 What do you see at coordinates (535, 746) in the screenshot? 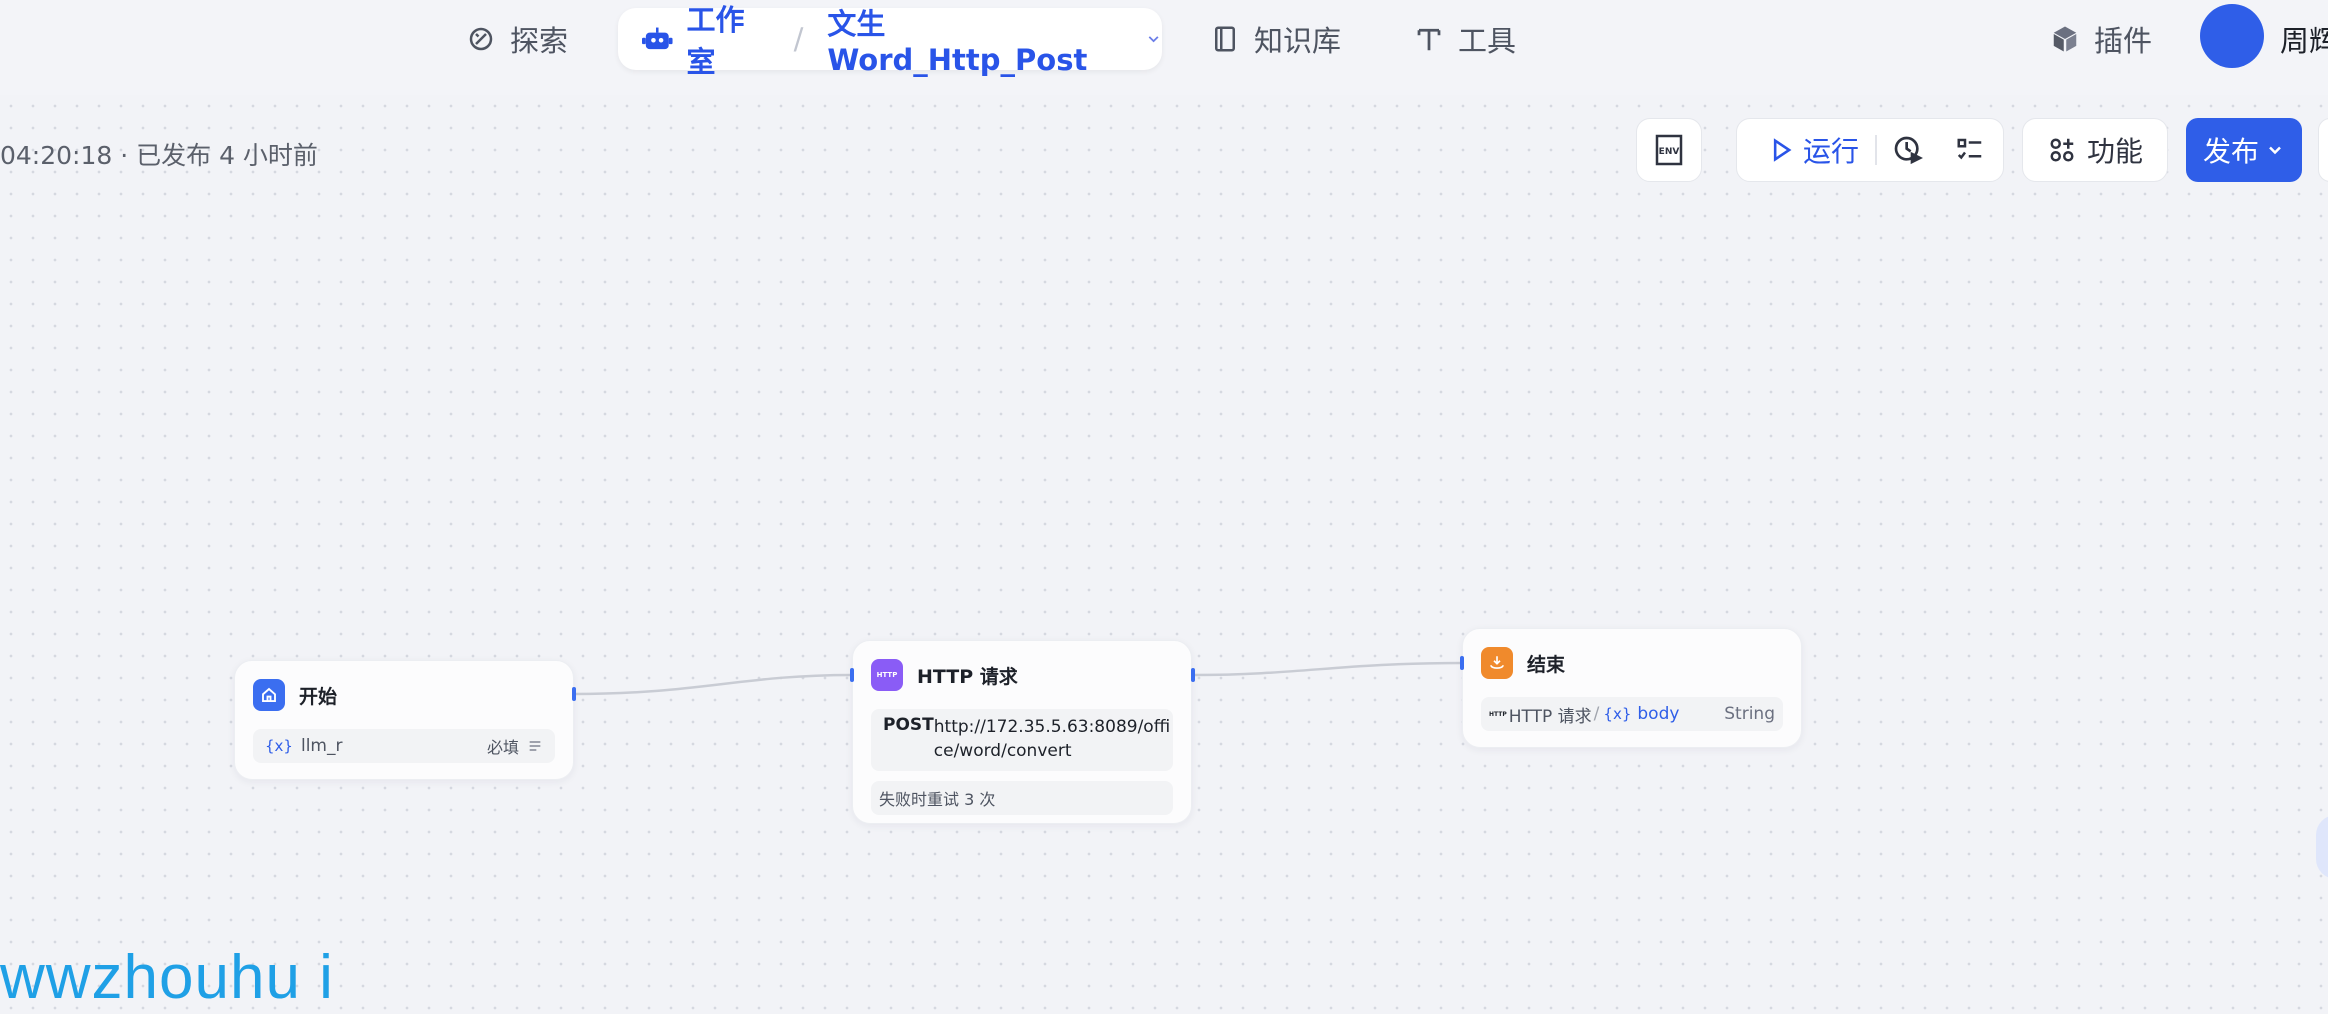
I see `text-lines-icon` at bounding box center [535, 746].